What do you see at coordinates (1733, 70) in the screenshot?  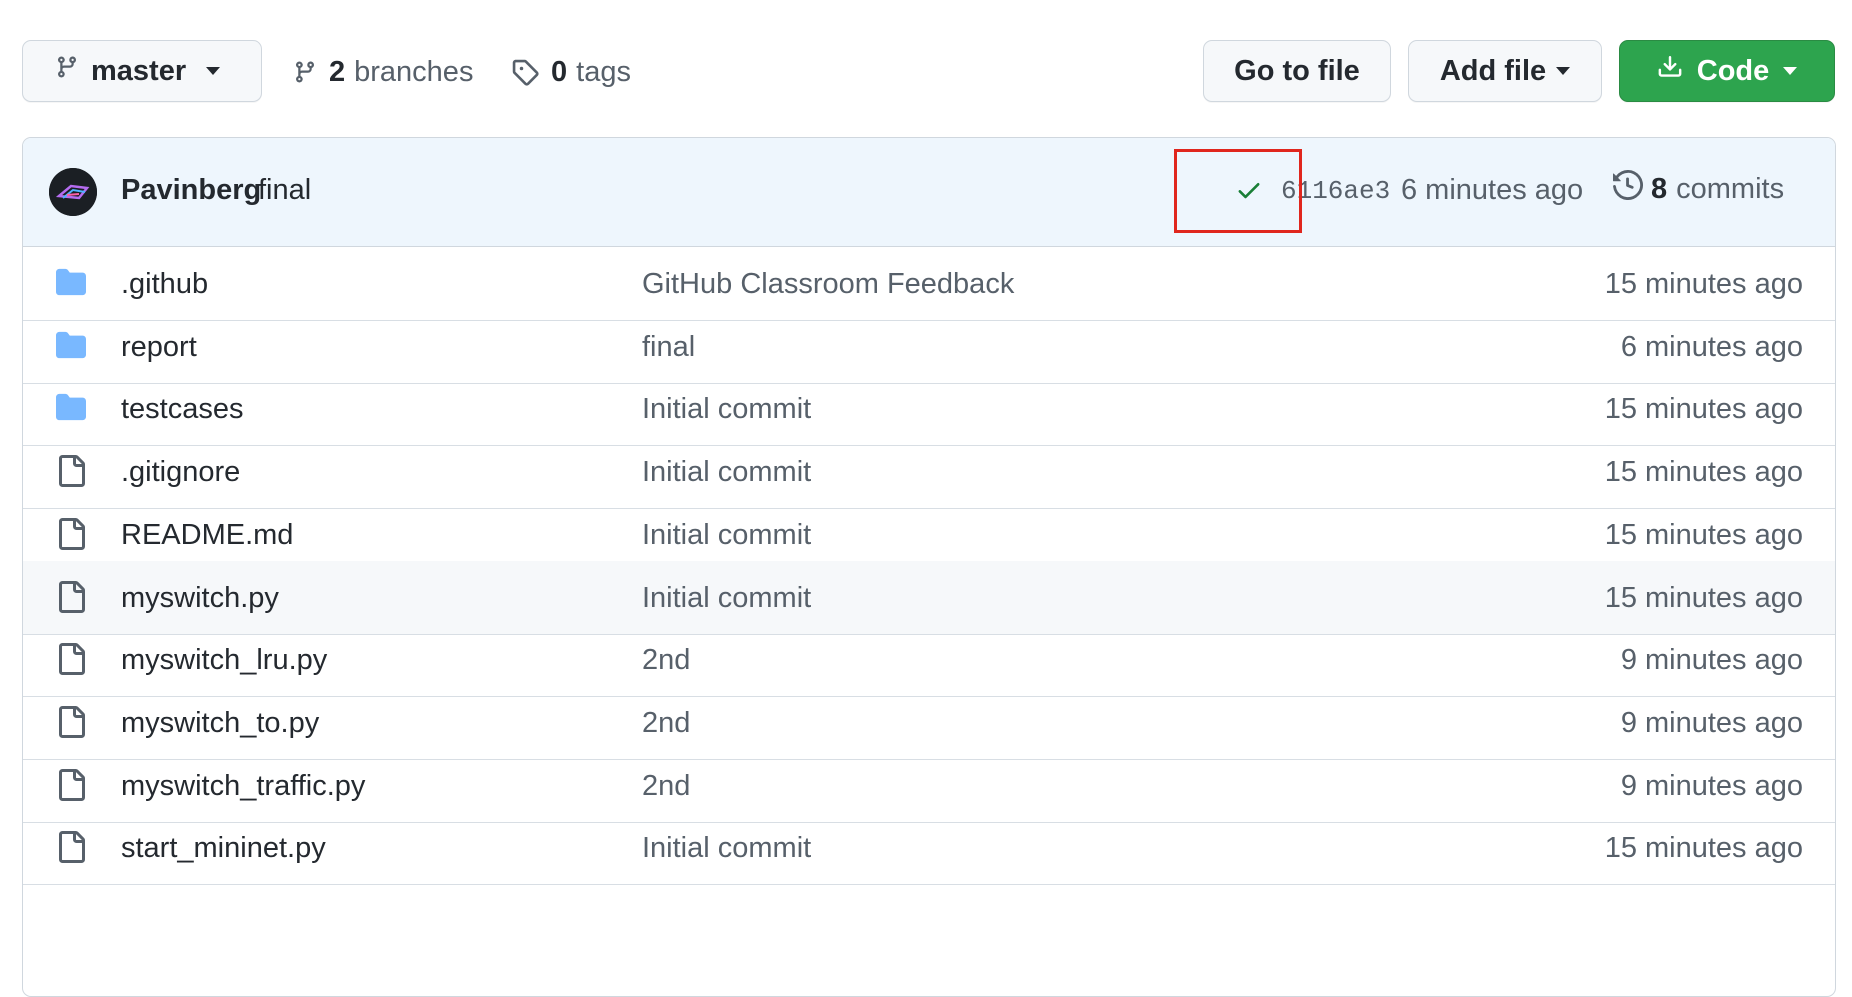 I see `code-label: Code` at bounding box center [1733, 70].